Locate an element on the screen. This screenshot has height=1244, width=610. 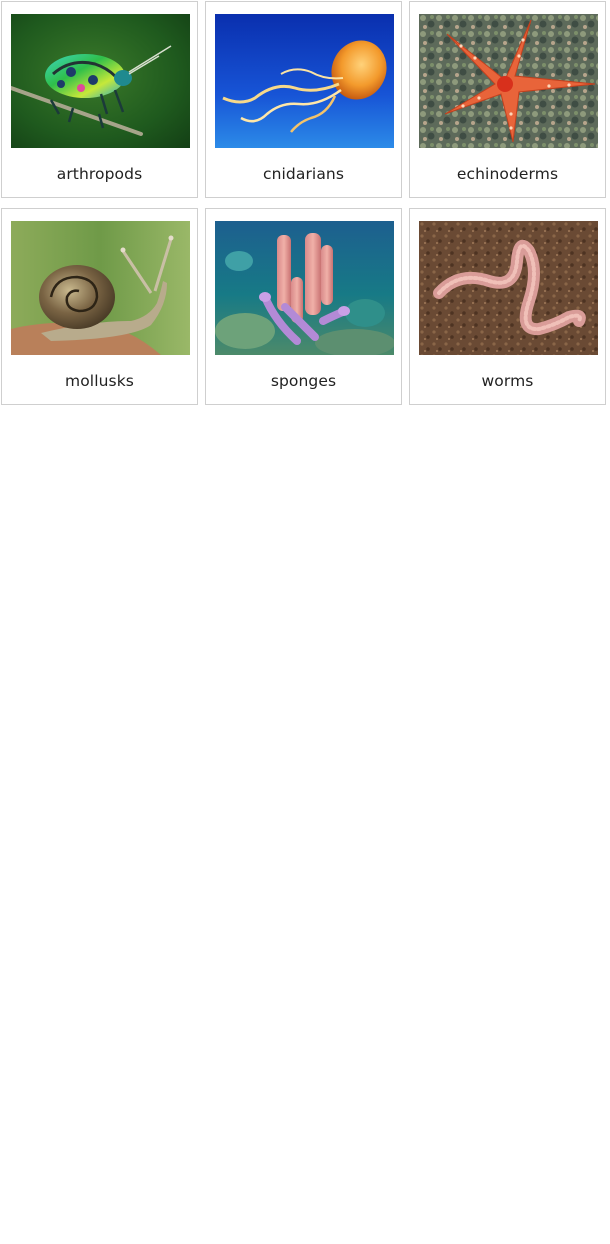
card-label: mollusks is located at coordinates (99, 381).